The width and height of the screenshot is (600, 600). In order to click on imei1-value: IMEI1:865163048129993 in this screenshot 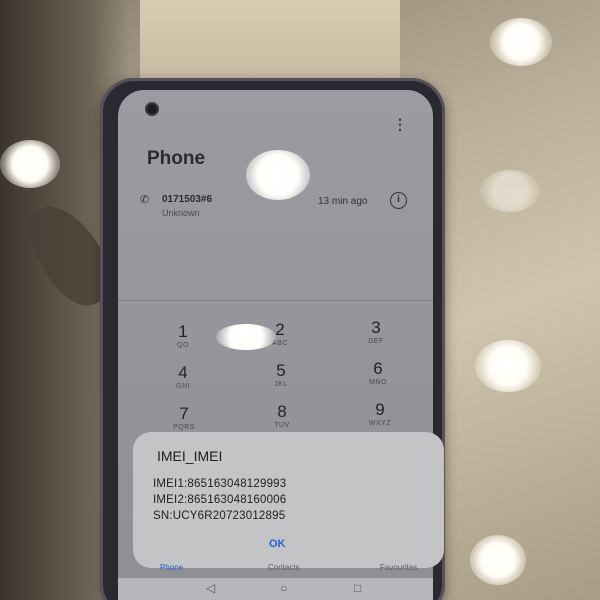, I will do `click(220, 484)`.